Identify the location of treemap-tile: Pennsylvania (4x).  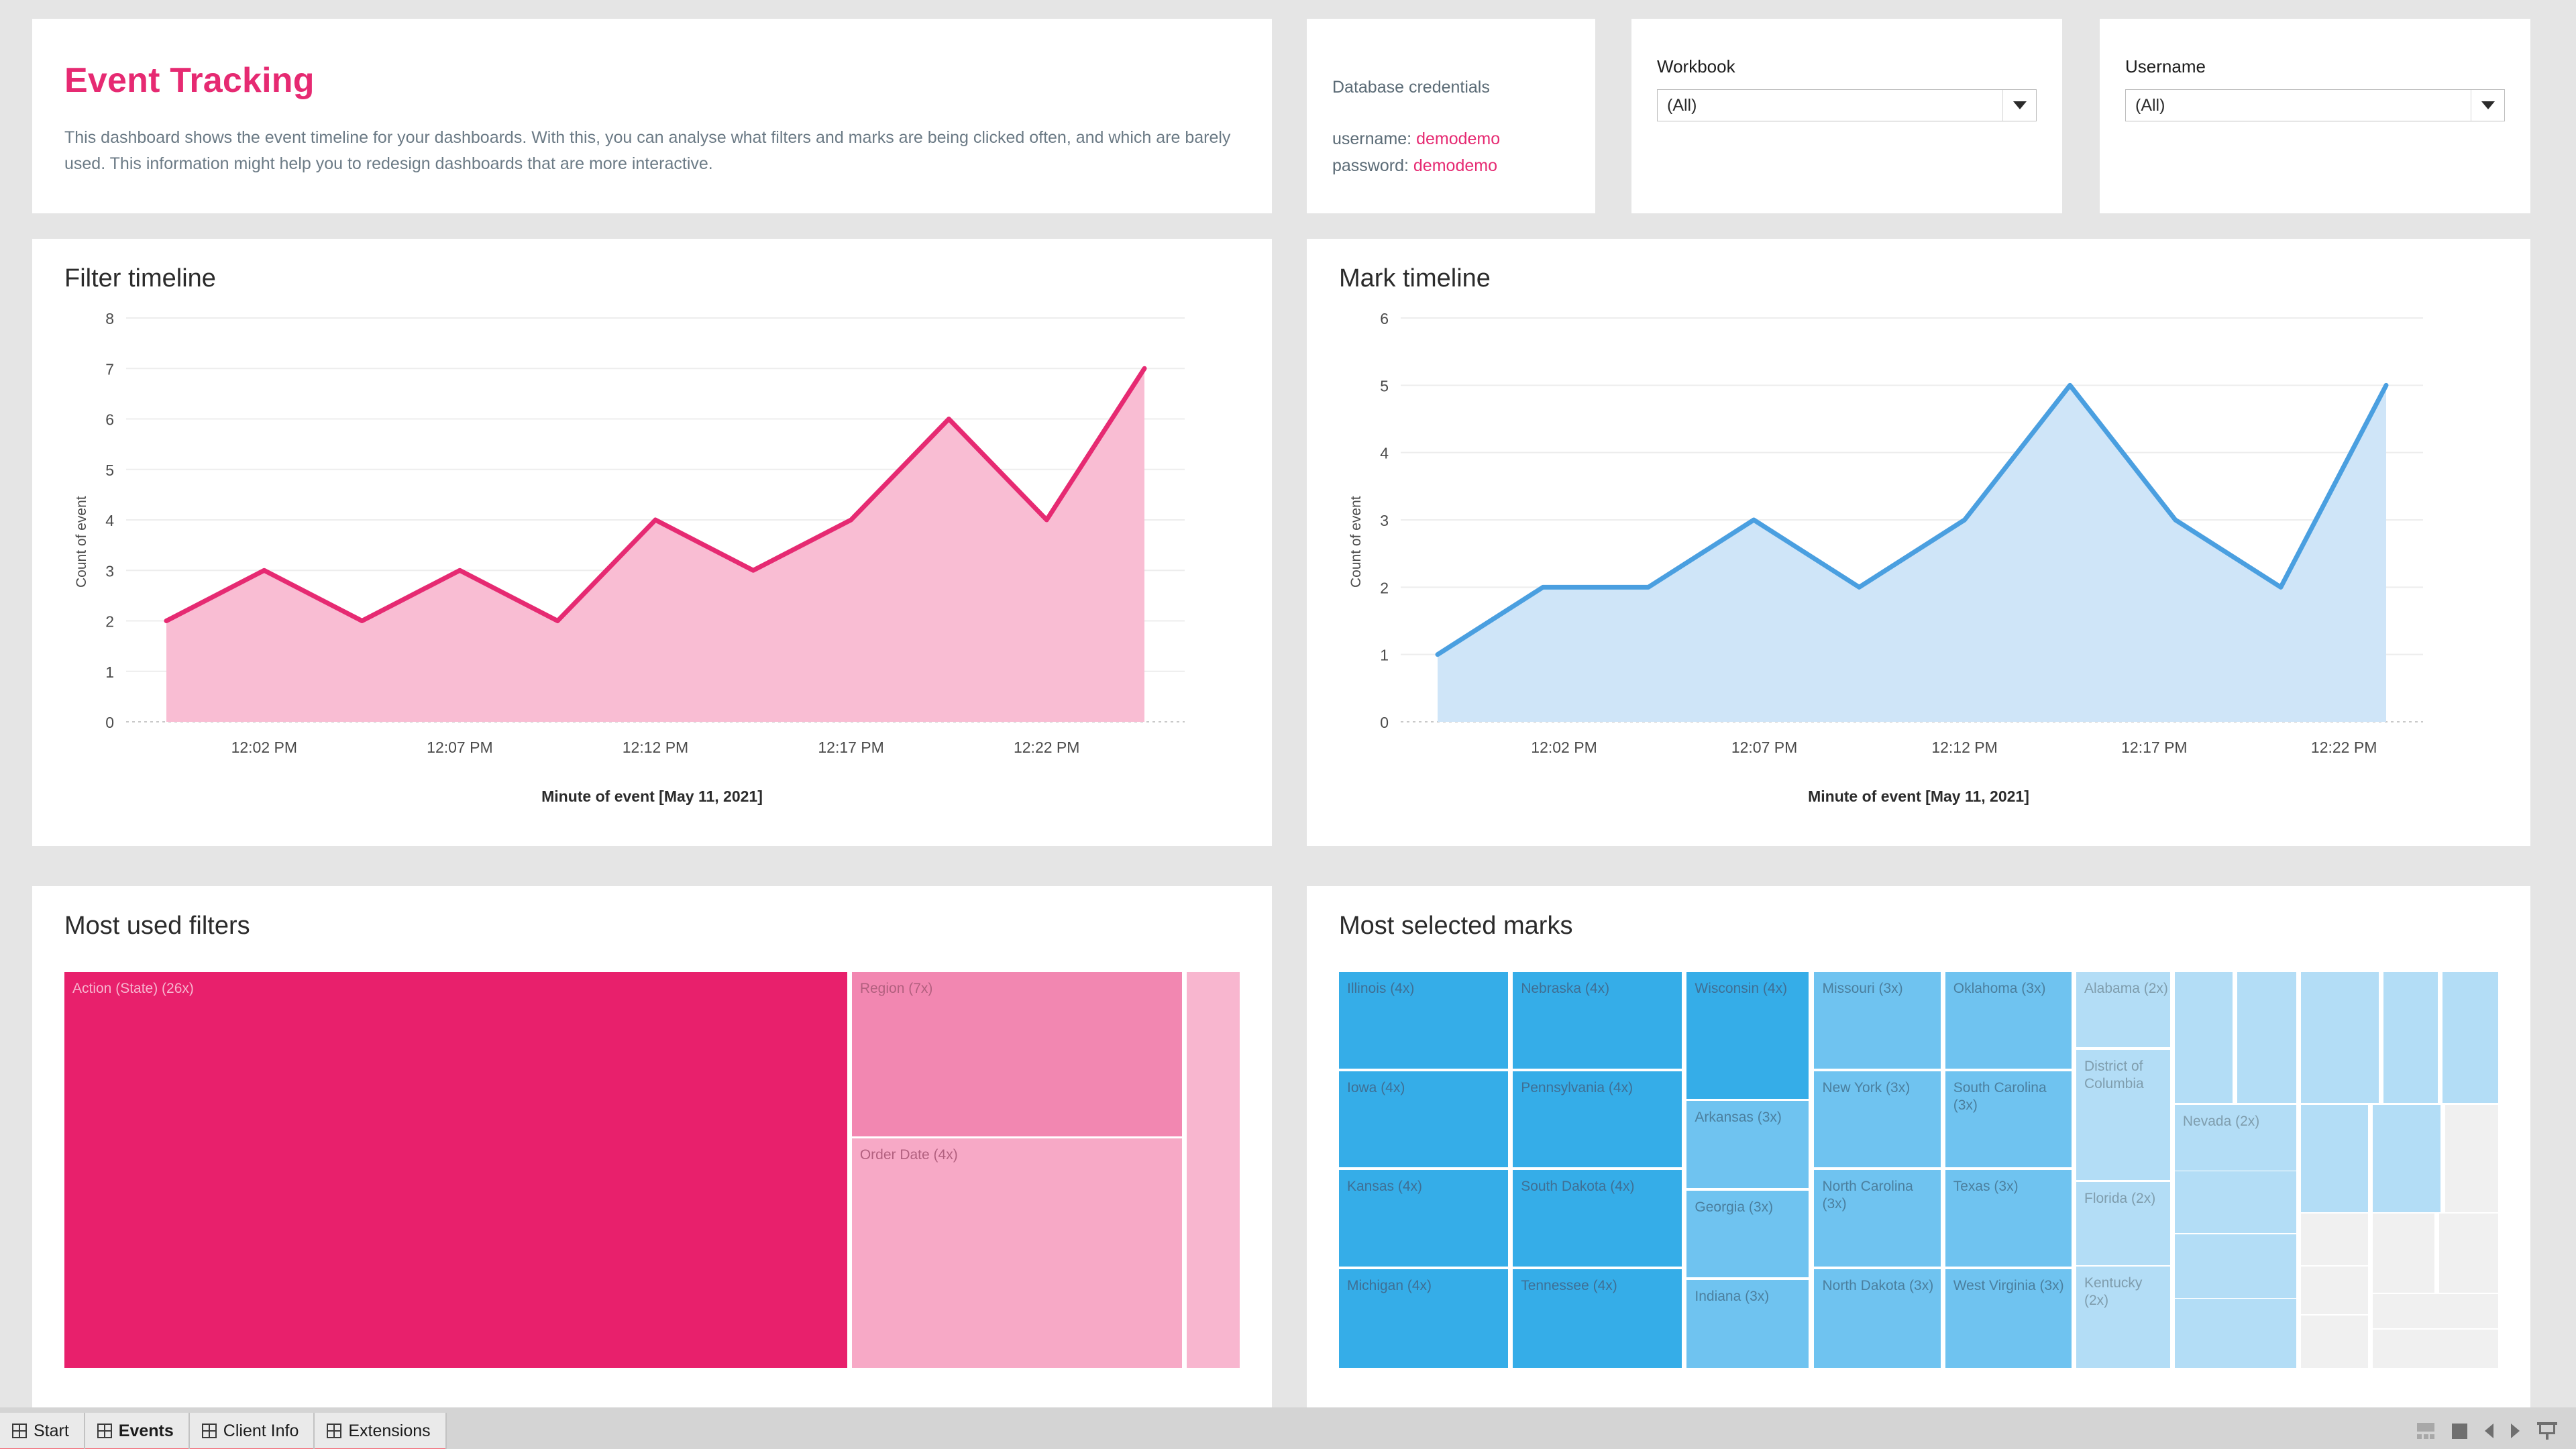
(1597, 1119).